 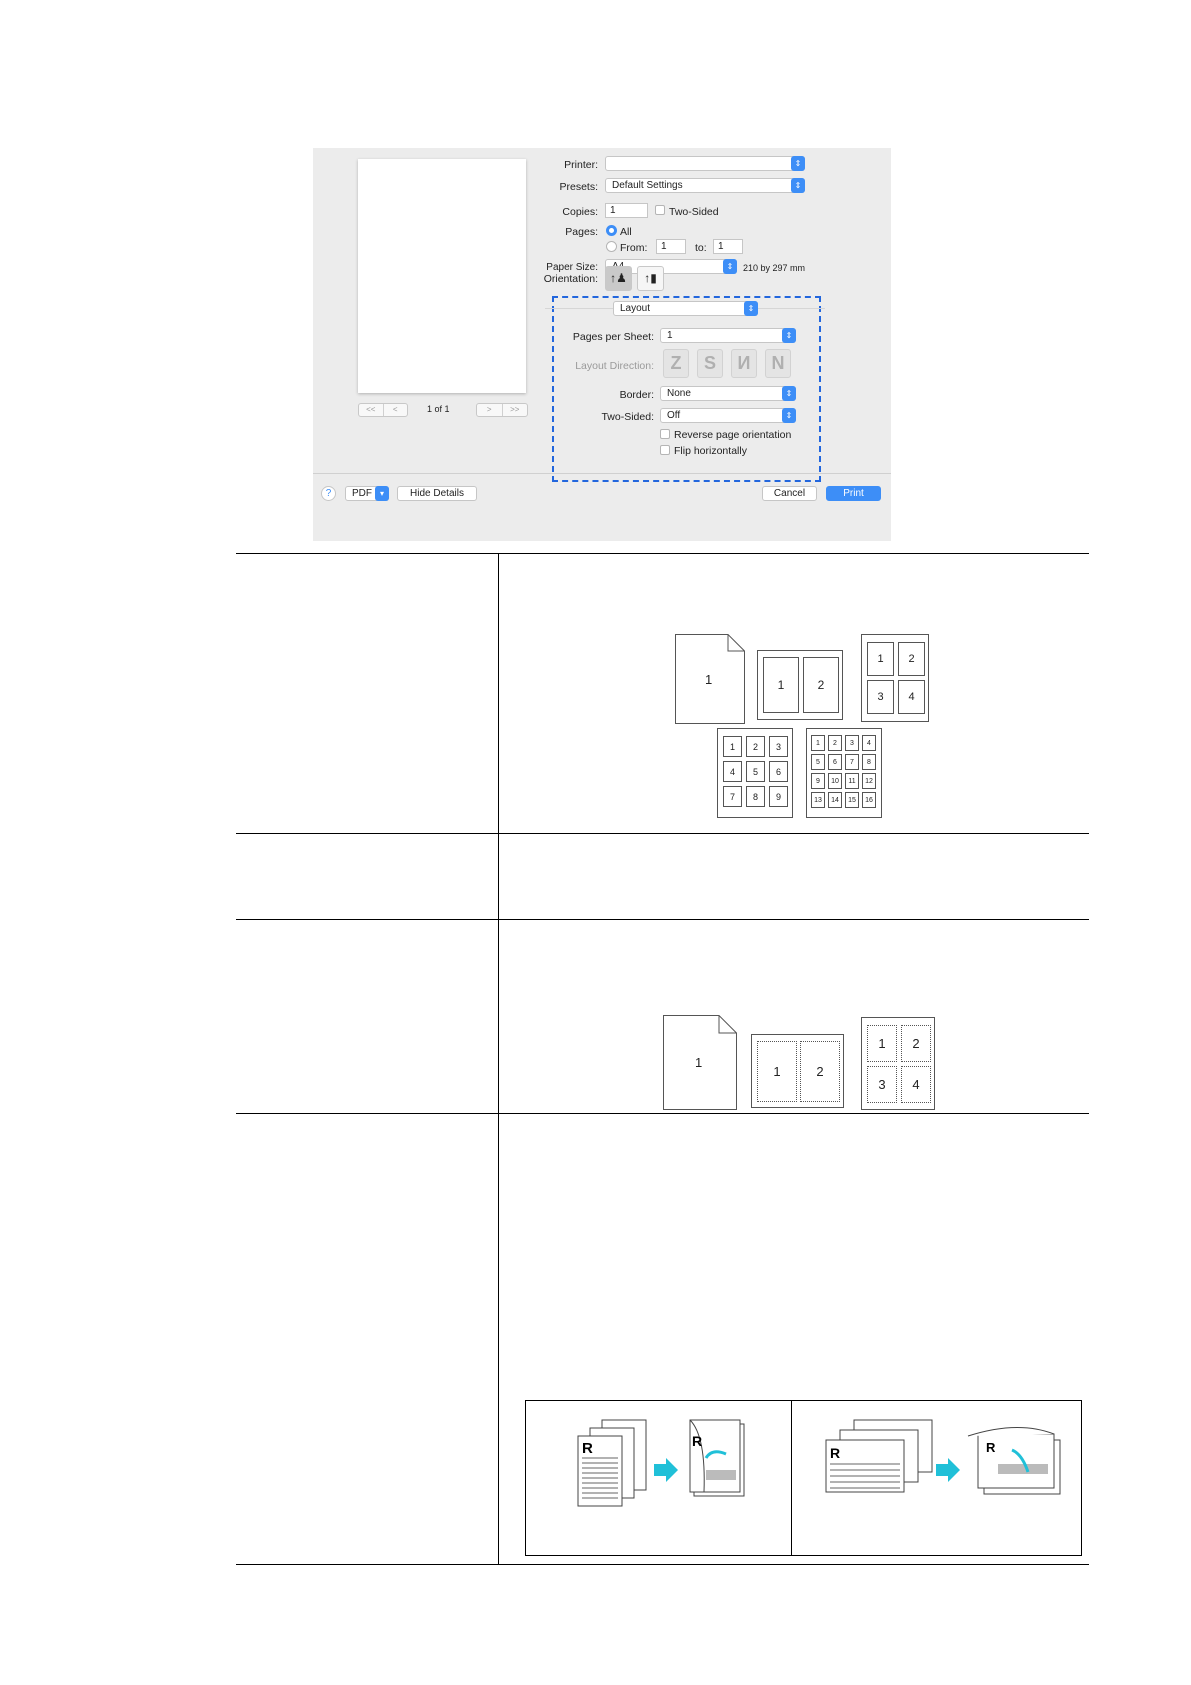 I want to click on section-popup: Layout ⇕, so click(x=685, y=308).